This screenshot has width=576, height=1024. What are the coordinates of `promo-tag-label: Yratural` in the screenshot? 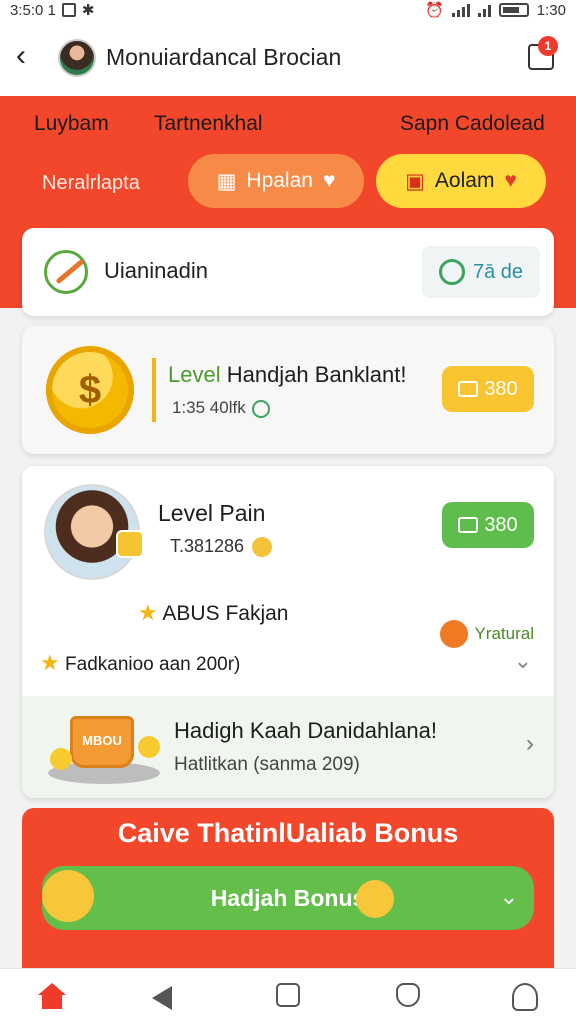 It's located at (504, 633).